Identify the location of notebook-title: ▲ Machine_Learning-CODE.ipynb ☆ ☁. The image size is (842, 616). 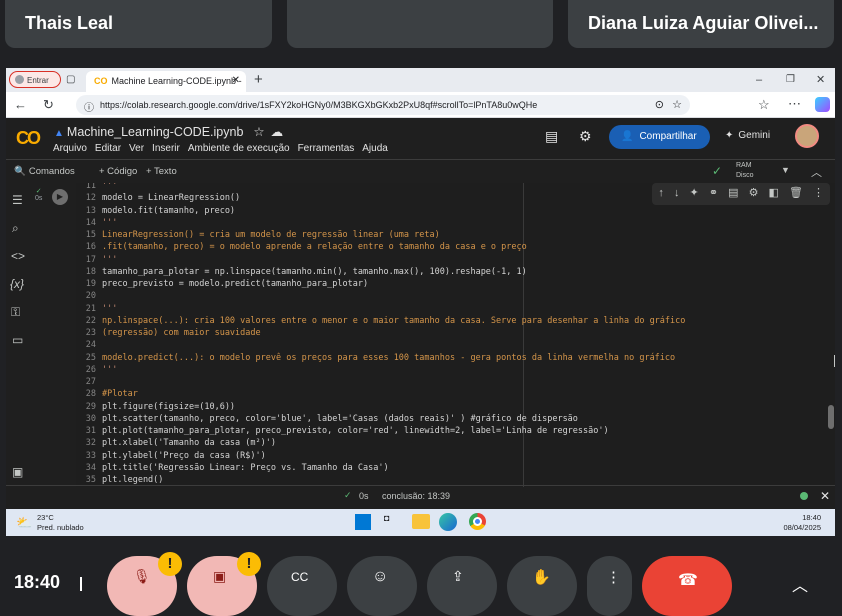
(168, 131).